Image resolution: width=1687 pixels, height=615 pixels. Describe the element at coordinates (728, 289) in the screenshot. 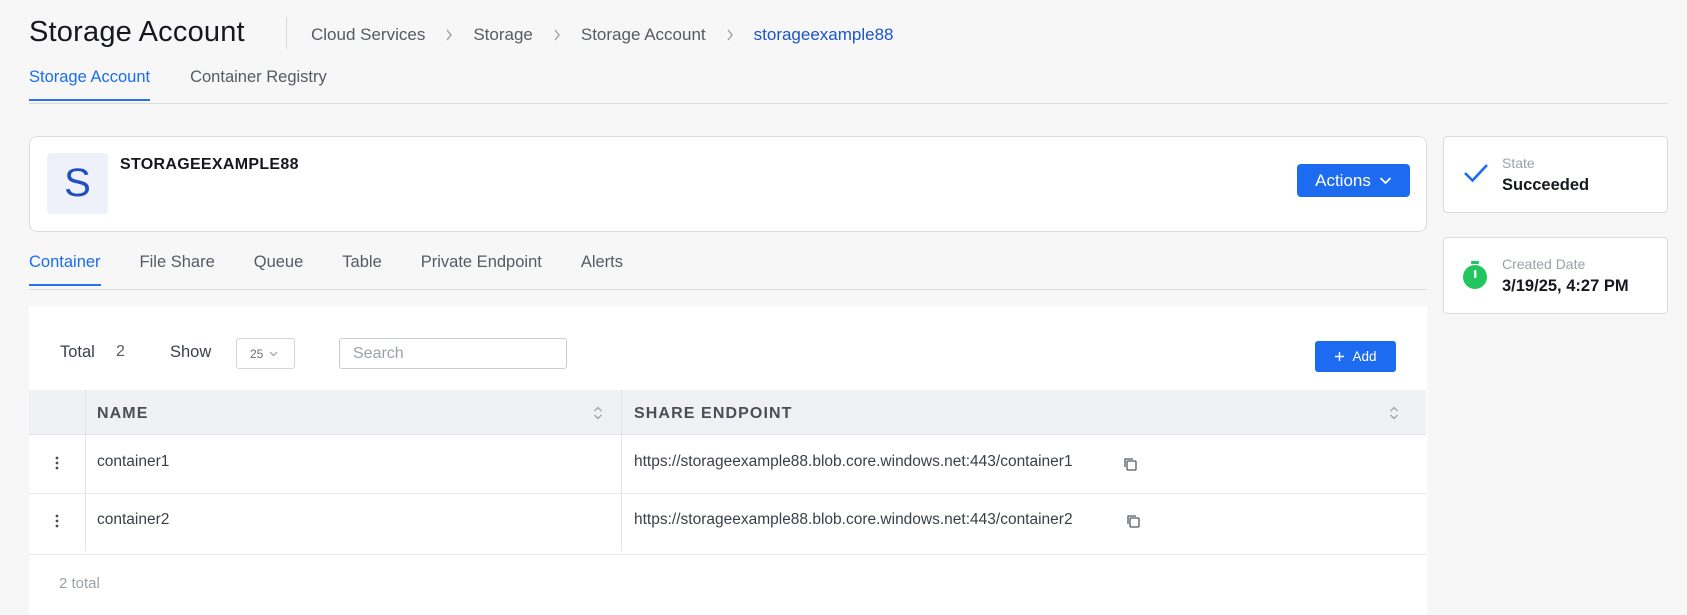

I see `sub-tabs-divider` at that location.